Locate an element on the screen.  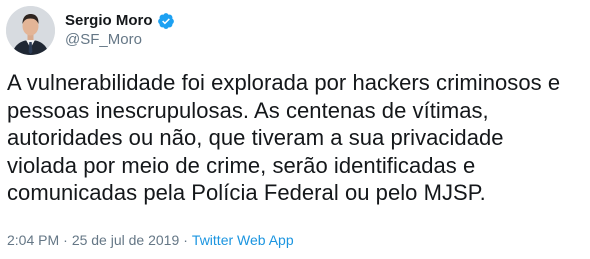
tweet-source-link: Twitter Web App is located at coordinates (243, 240).